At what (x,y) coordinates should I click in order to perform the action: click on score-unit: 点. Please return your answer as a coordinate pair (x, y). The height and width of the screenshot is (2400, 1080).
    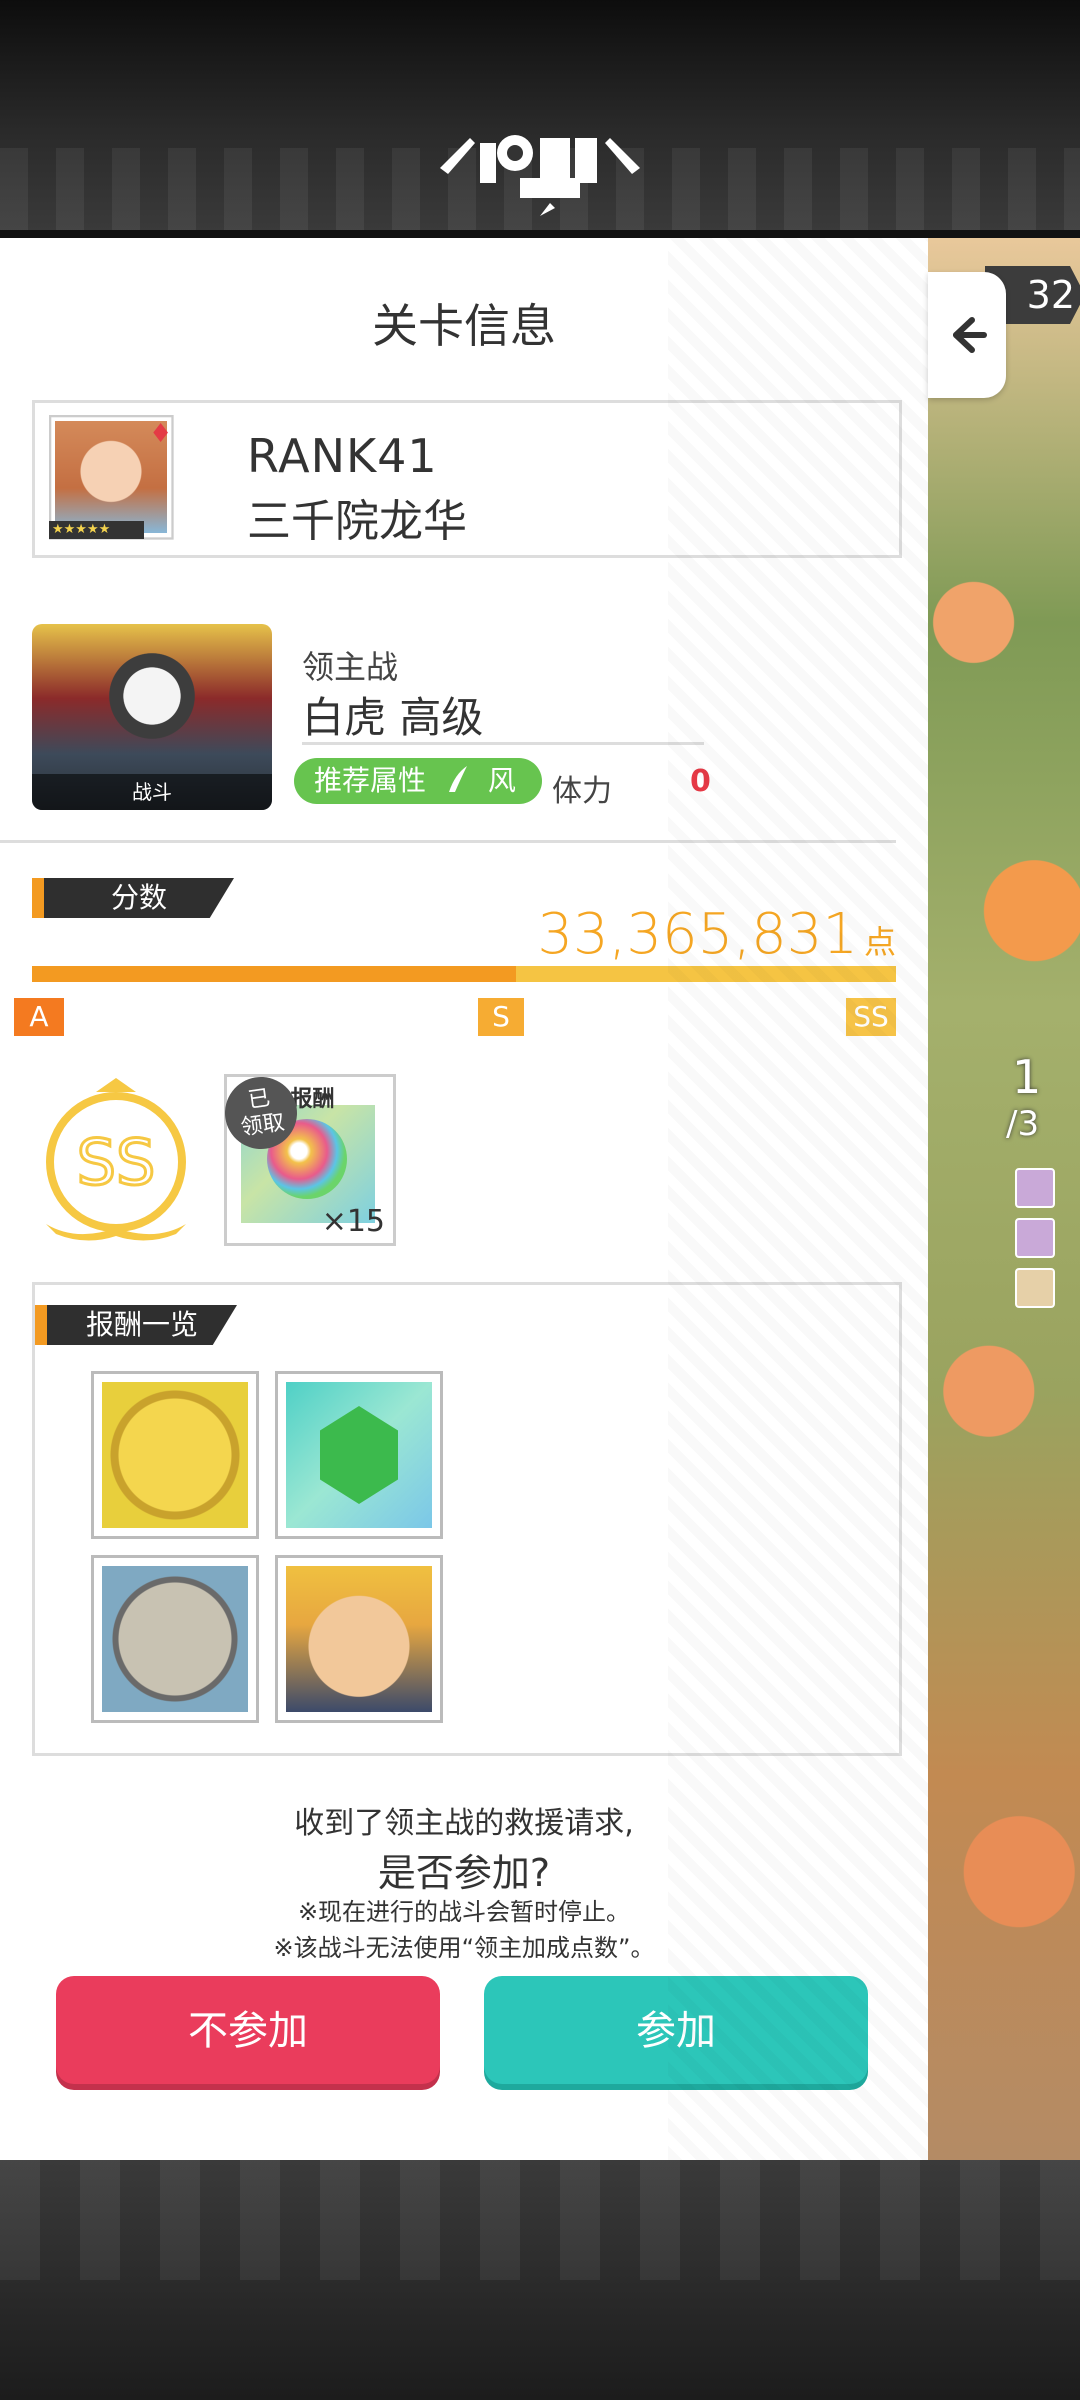
    Looking at the image, I should click on (879, 942).